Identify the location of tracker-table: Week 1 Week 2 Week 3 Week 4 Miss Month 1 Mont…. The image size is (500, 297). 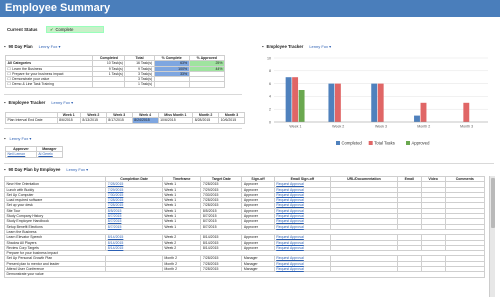
(125, 117).